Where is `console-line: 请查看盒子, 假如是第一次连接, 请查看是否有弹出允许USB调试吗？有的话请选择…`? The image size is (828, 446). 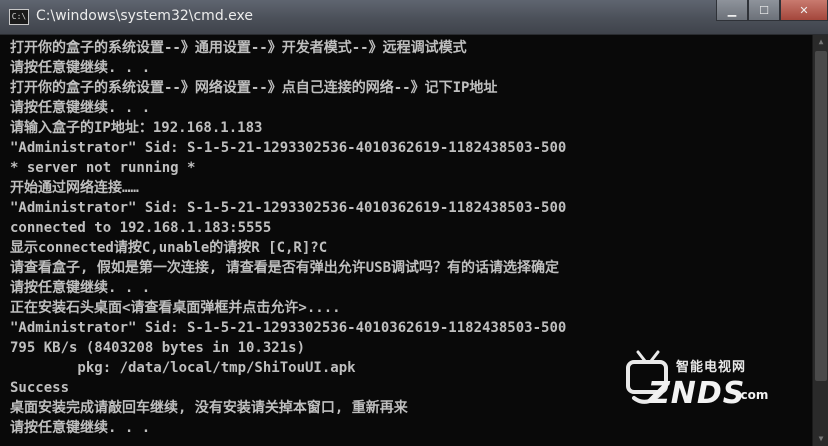
console-line: 请查看盒子, 假如是第一次连接, 请查看是否有弹出允许USB调试吗？有的话请选择… is located at coordinates (284, 268).